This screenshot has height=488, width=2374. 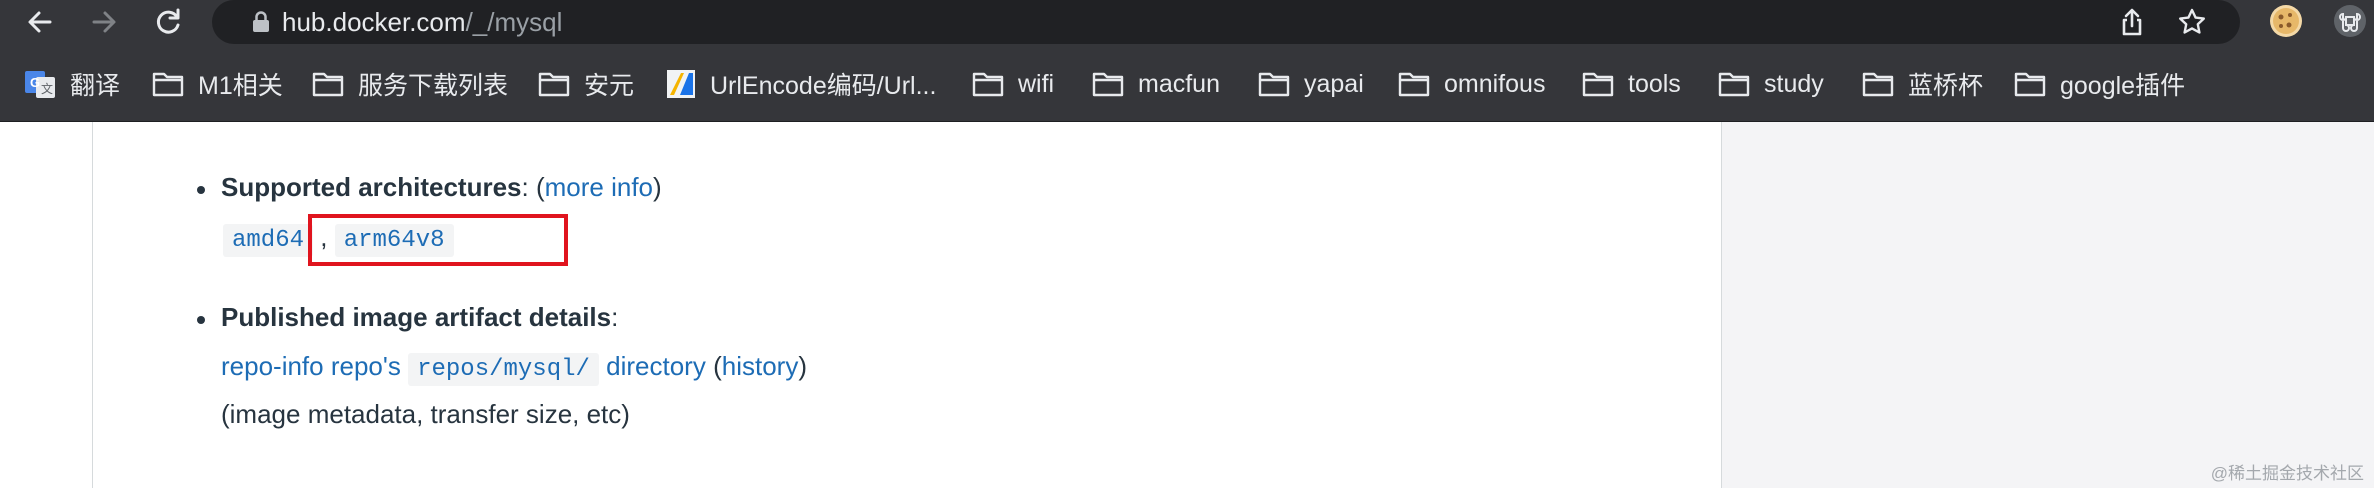 What do you see at coordinates (656, 366) in the screenshot?
I see `directory-link: directory` at bounding box center [656, 366].